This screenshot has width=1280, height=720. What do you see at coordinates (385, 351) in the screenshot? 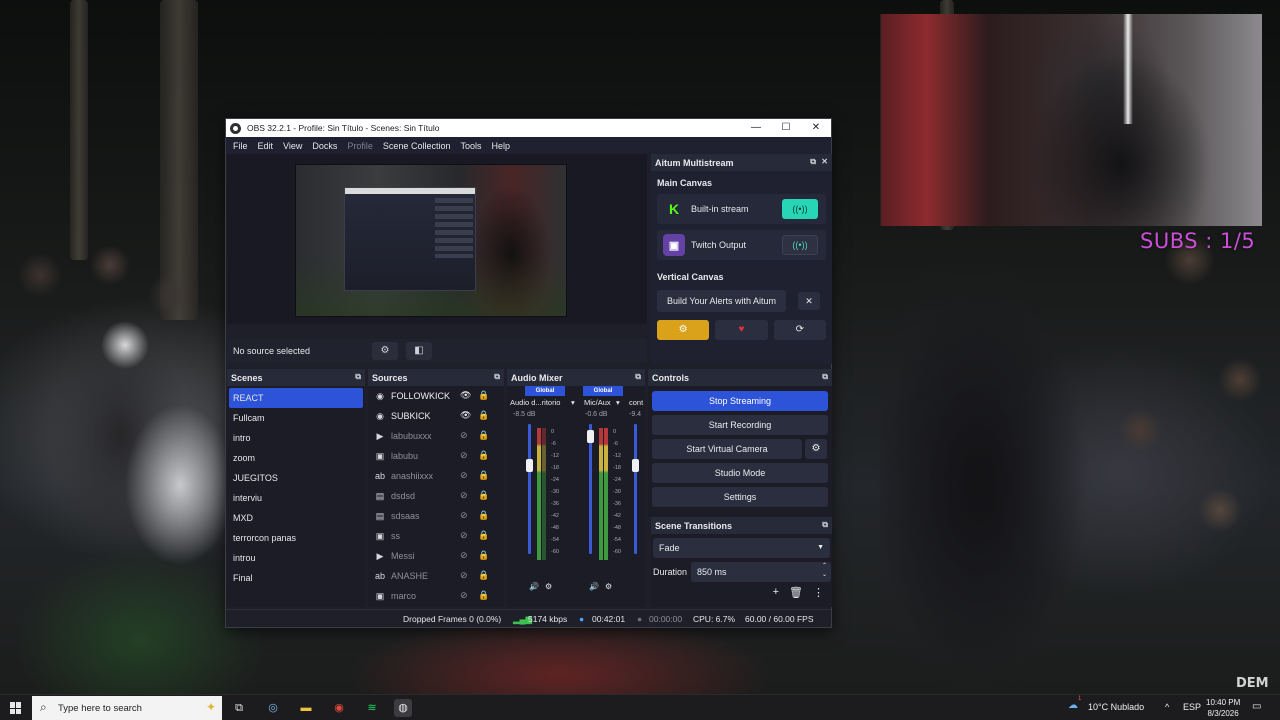
I see `properties-gear-icon: ⚙` at bounding box center [385, 351].